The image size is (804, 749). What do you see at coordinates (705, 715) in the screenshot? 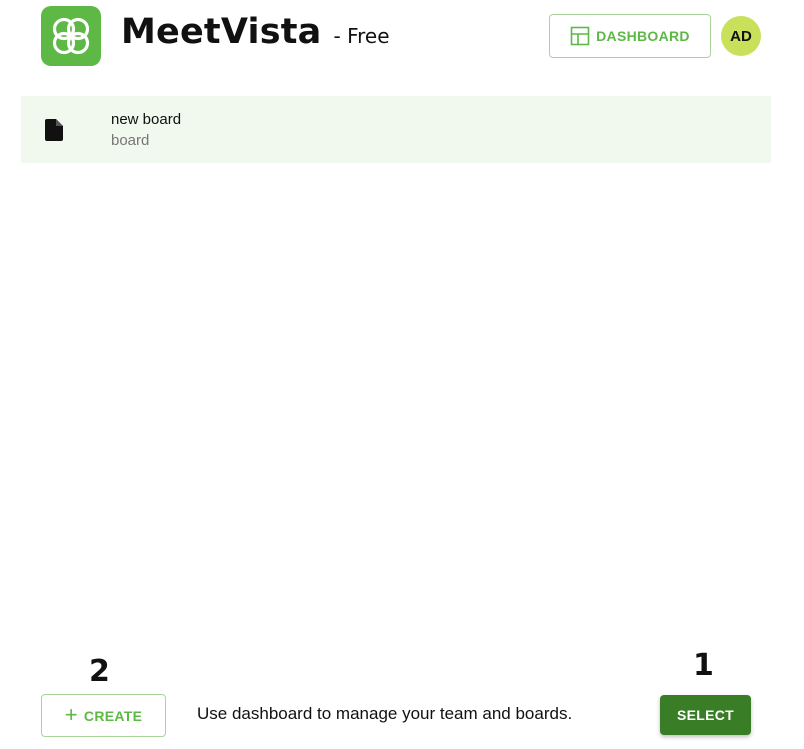
I see `select-button: SELECT` at bounding box center [705, 715].